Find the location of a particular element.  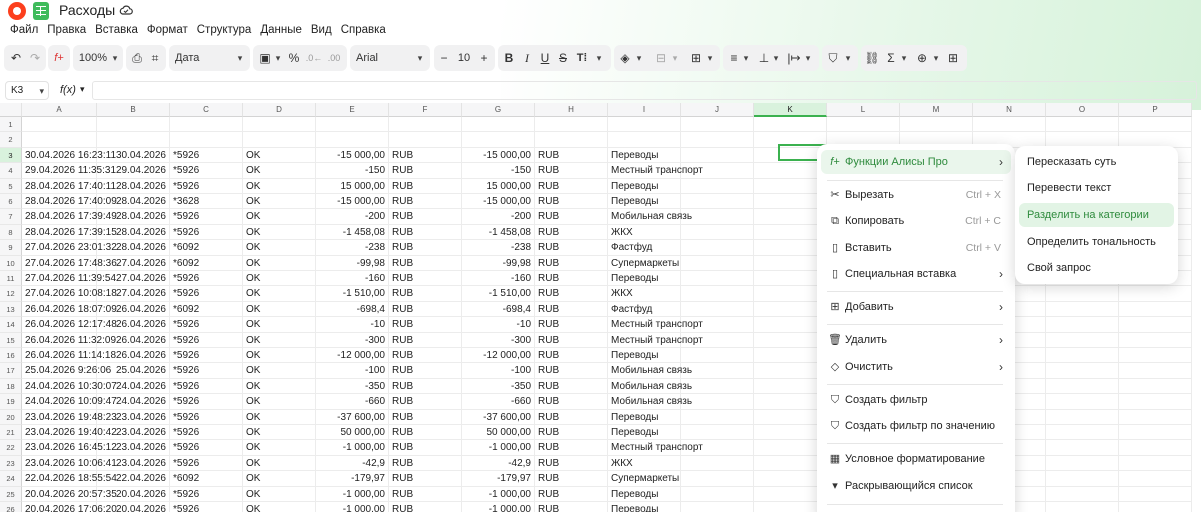

menu-view: Вид is located at coordinates (321, 32).